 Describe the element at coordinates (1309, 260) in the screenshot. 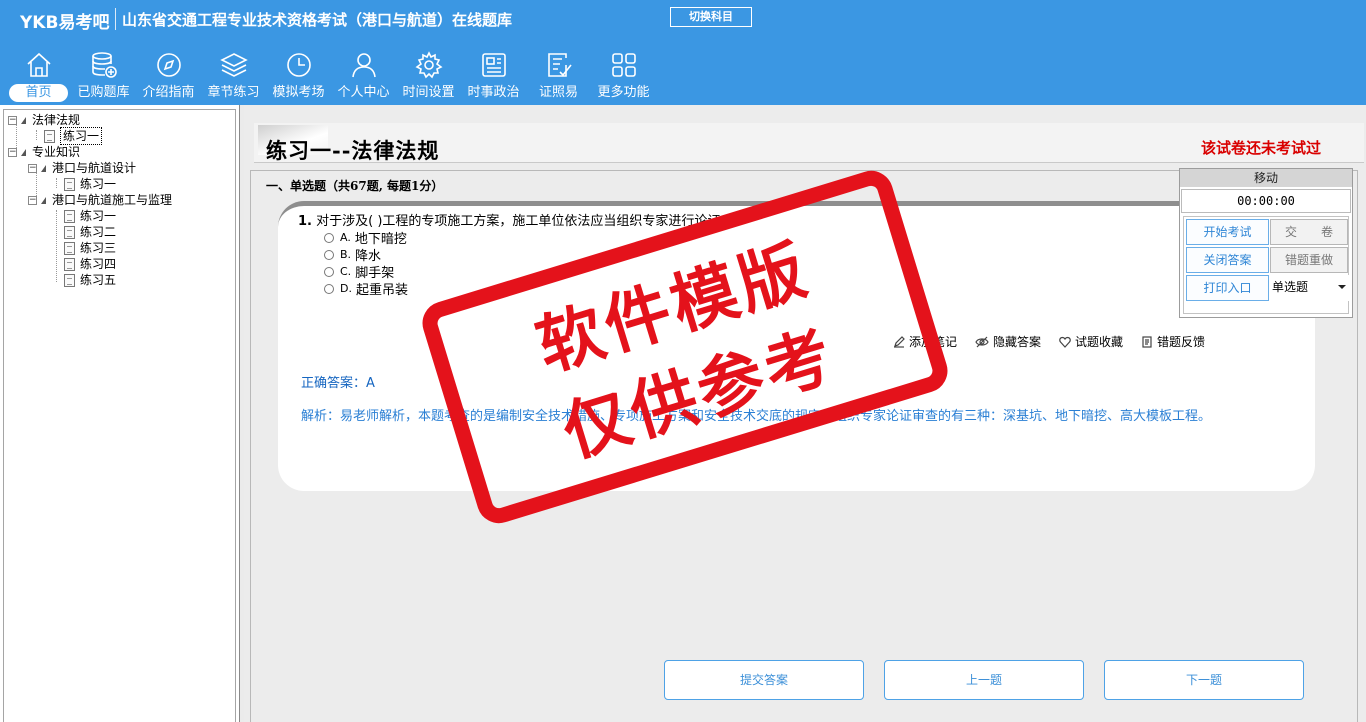

I see `redo-wrong-button: 错题重做` at that location.